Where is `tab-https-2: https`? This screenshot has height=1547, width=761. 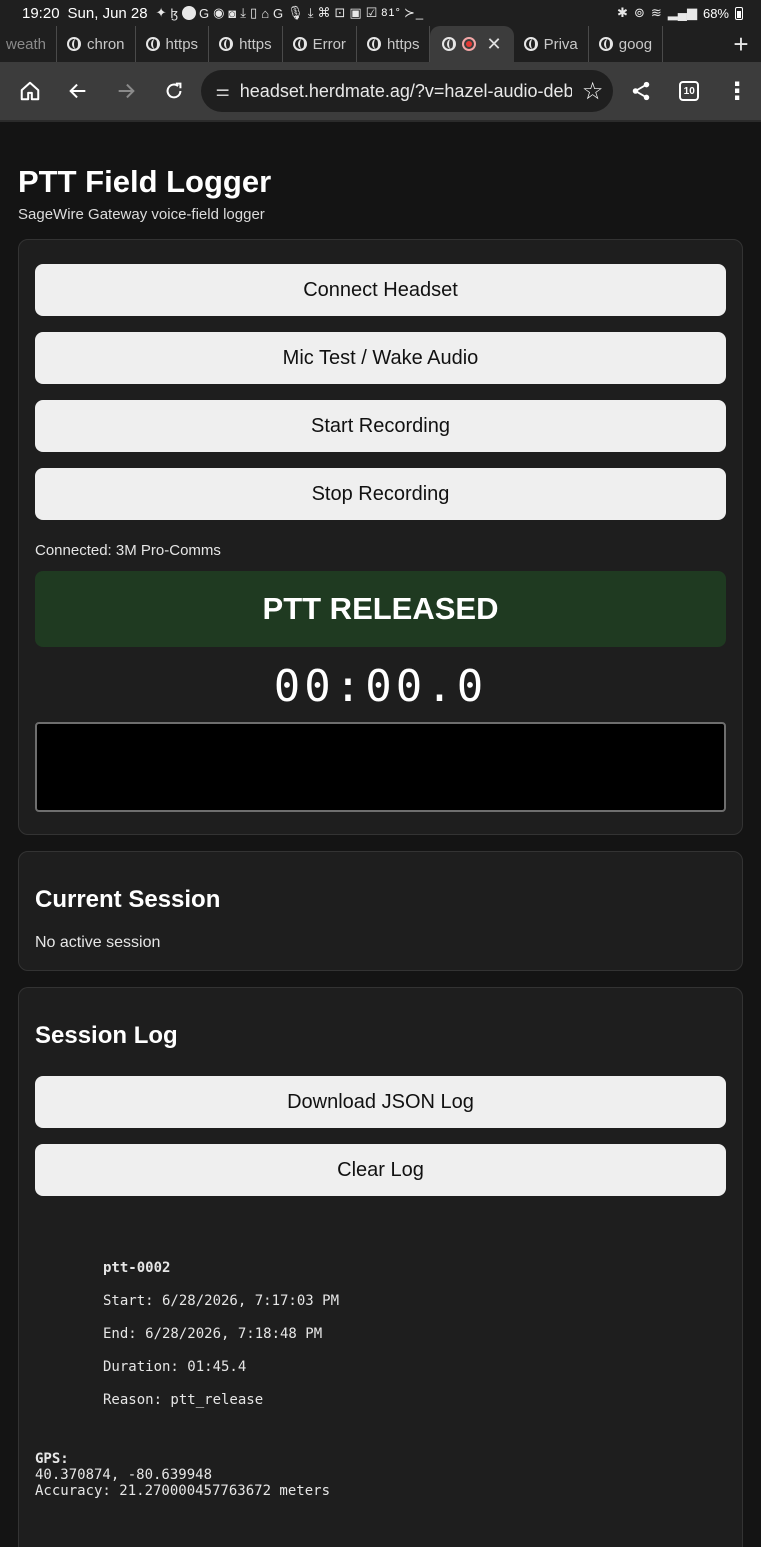 tab-https-2: https is located at coordinates (246, 44).